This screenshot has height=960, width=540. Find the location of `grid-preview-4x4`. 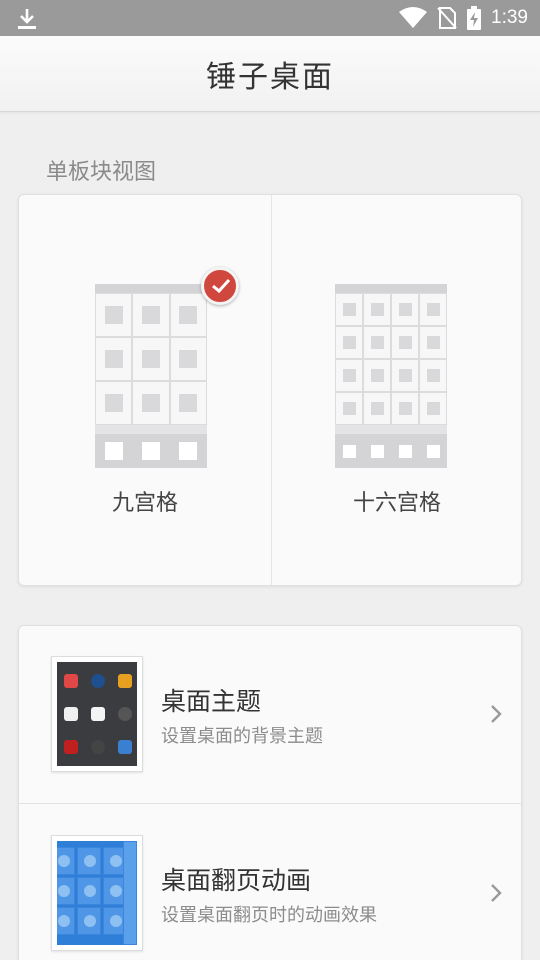

grid-preview-4x4 is located at coordinates (391, 376).